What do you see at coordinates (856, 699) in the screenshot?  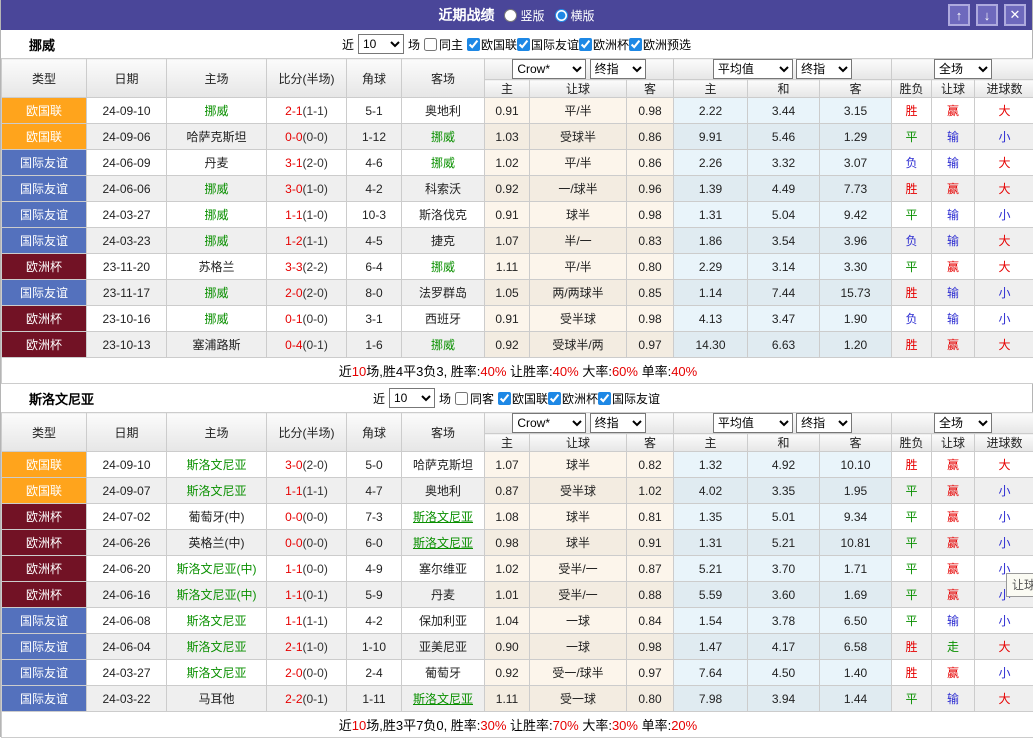 I see `avg-away-odds: 1.44` at bounding box center [856, 699].